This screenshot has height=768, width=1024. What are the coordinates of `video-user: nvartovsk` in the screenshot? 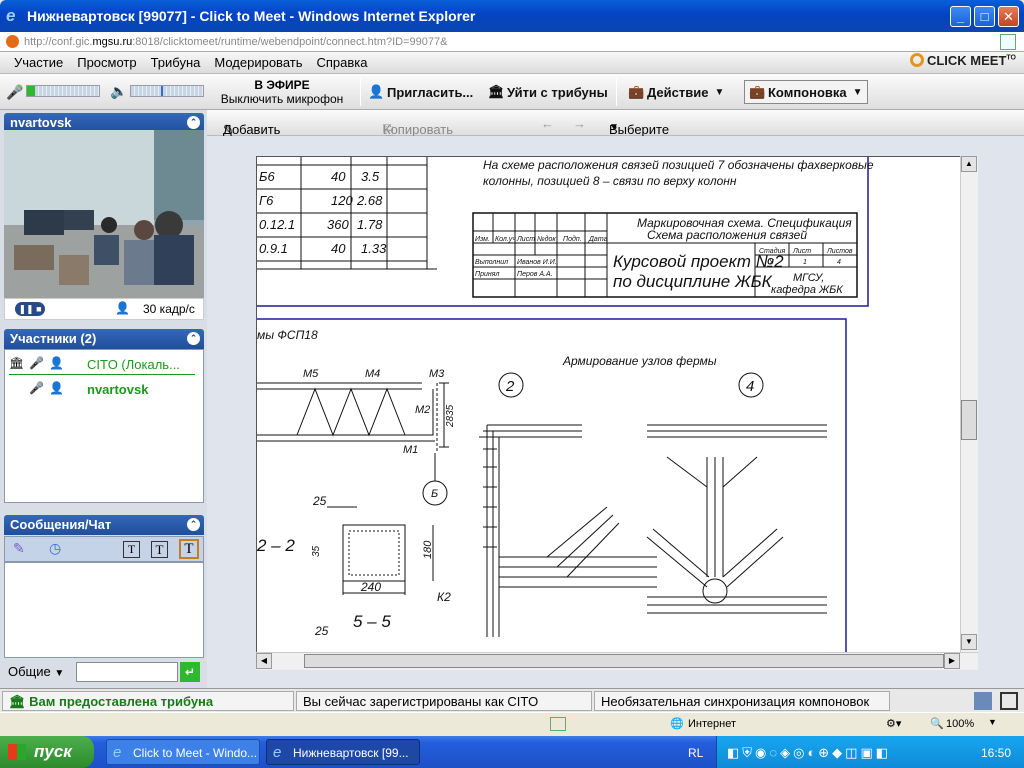 It's located at (41, 122).